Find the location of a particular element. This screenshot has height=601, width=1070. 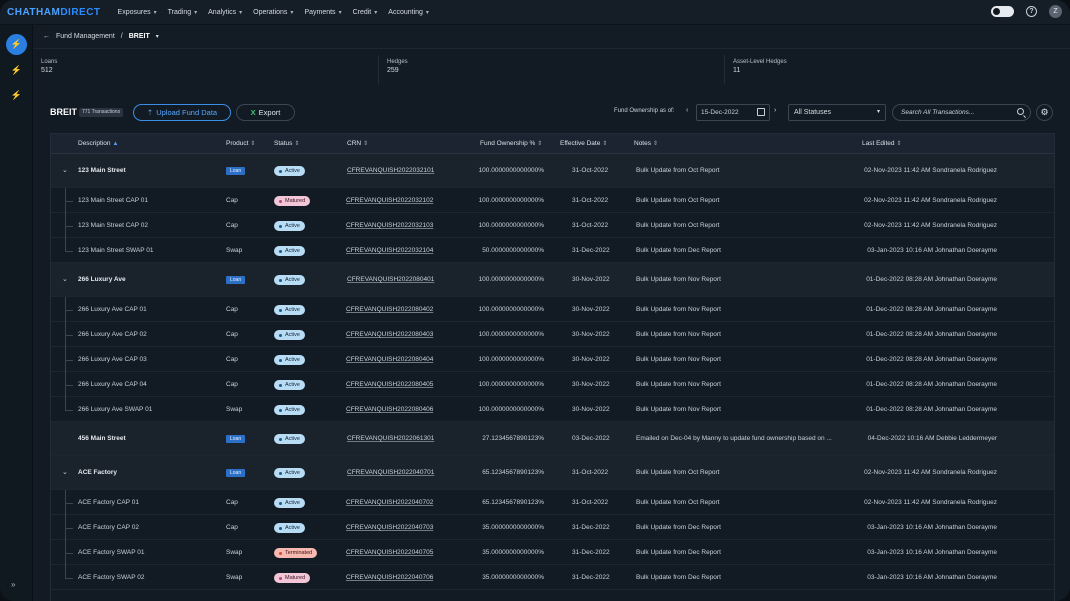

row-description: 266 Luxury Ave CAP 02 is located at coordinates (112, 334).